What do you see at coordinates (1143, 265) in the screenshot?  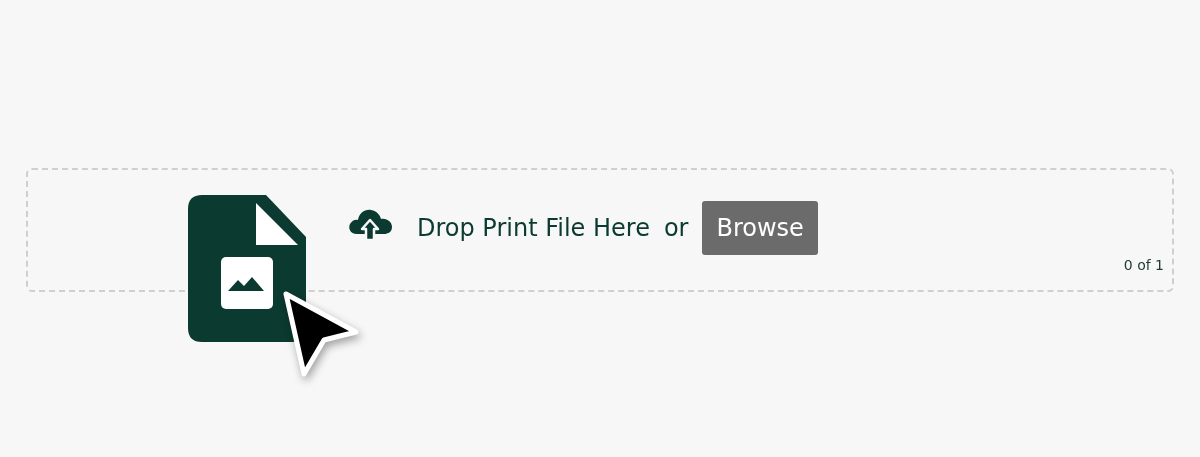 I see `file-counter: 0 of 1` at bounding box center [1143, 265].